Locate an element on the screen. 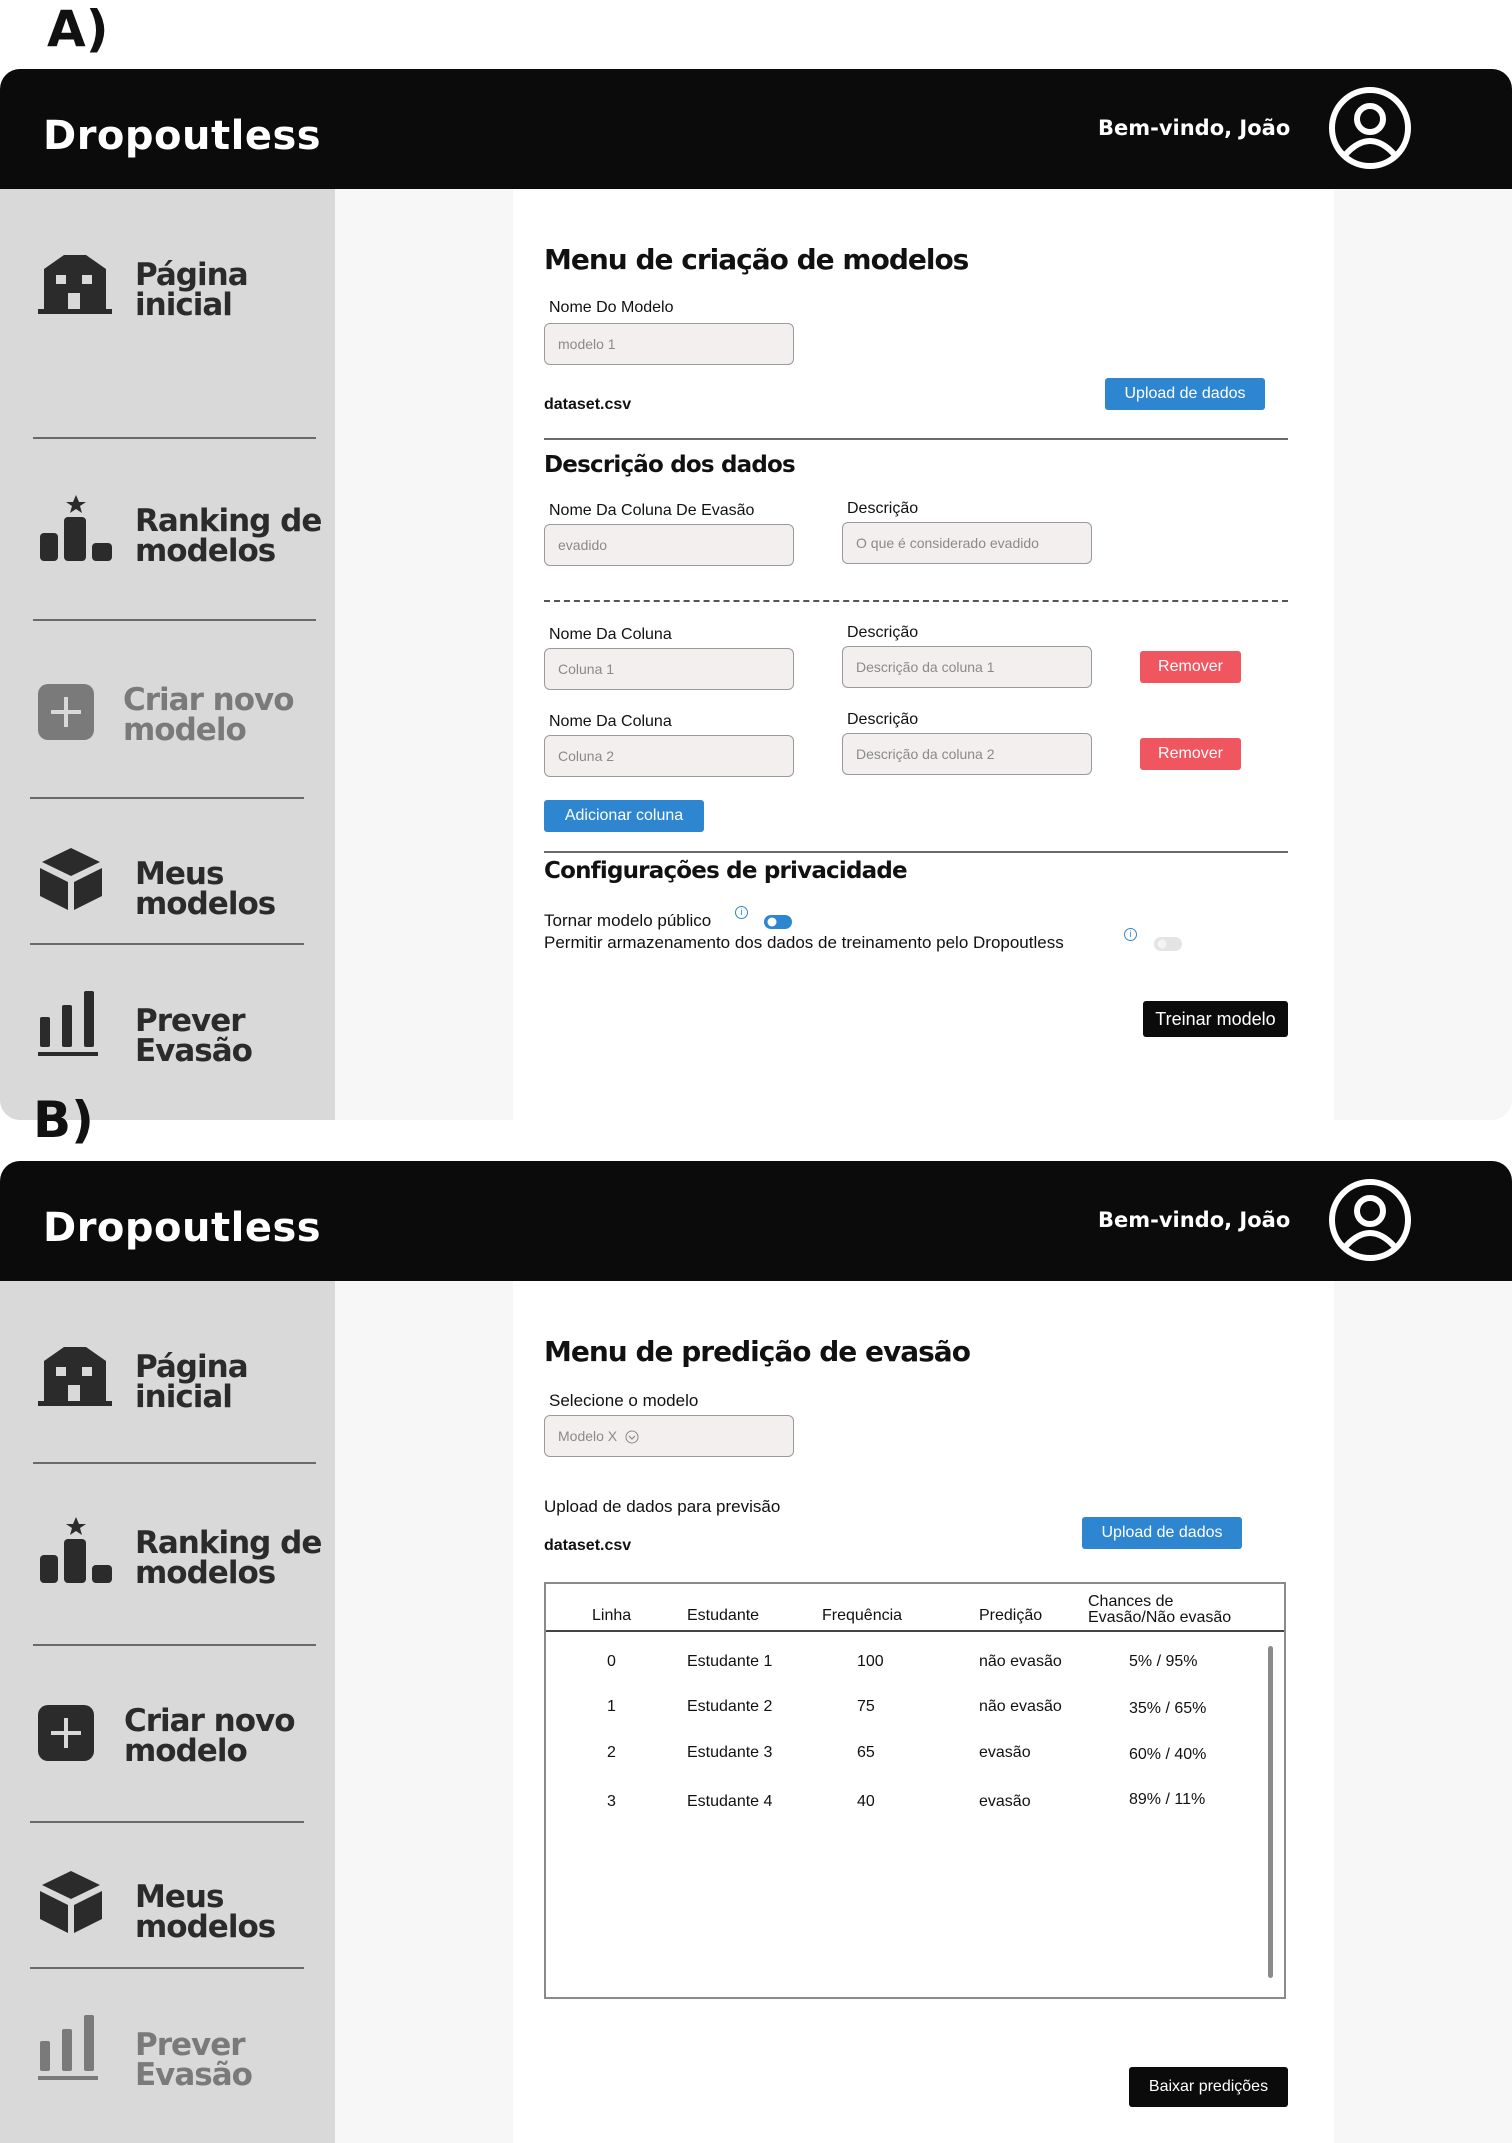 Image resolution: width=1512 pixels, height=2143 pixels. table-cell: não evasão is located at coordinates (1020, 1661).